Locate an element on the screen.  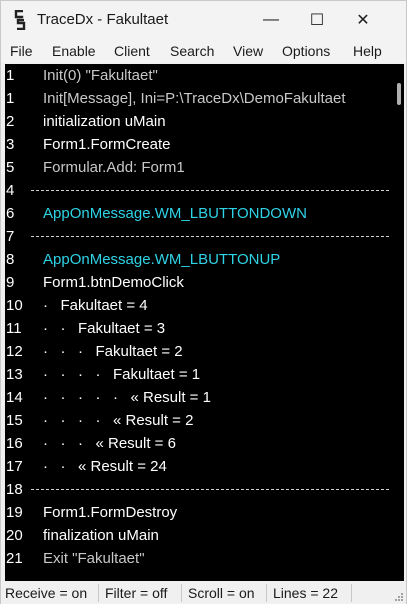
log-text: · · Fakultaet = 3 is located at coordinates (104, 328).